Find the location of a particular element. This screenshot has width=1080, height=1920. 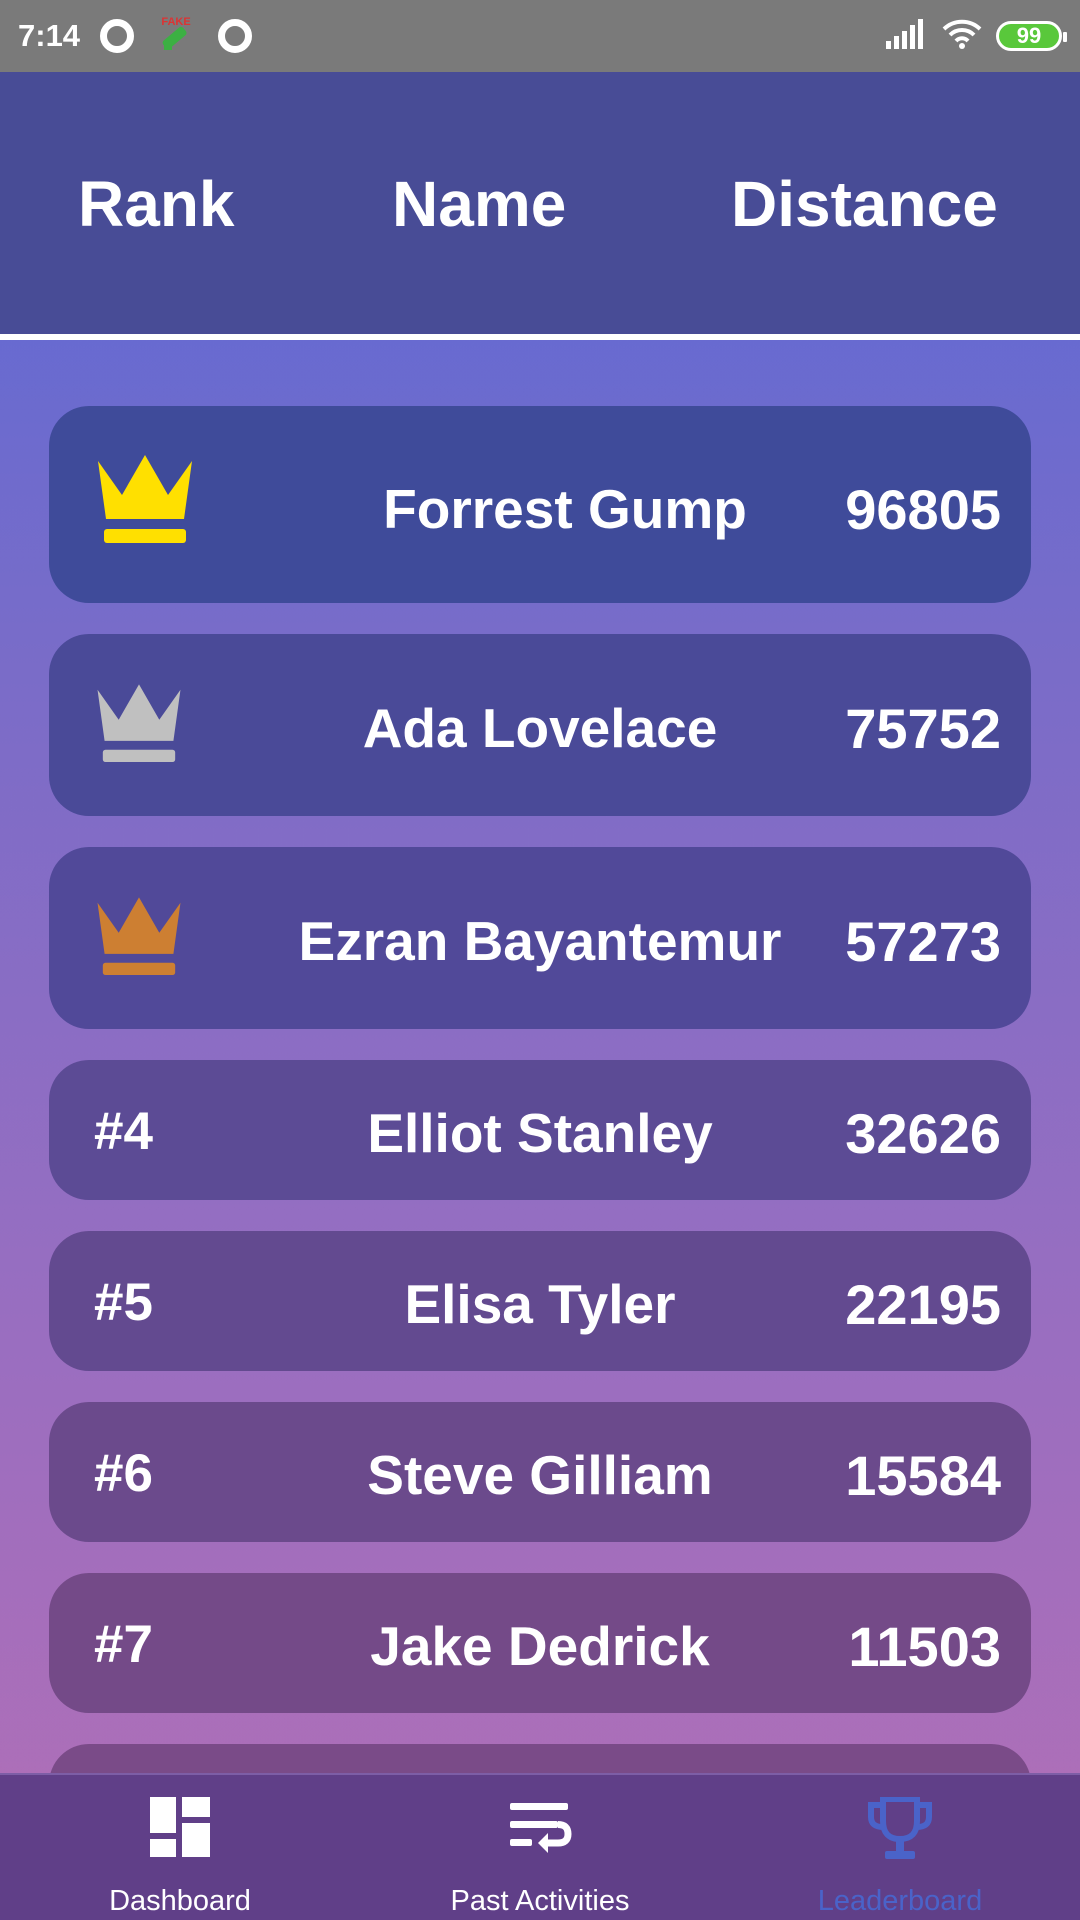

header-name: Name is located at coordinates (479, 204).